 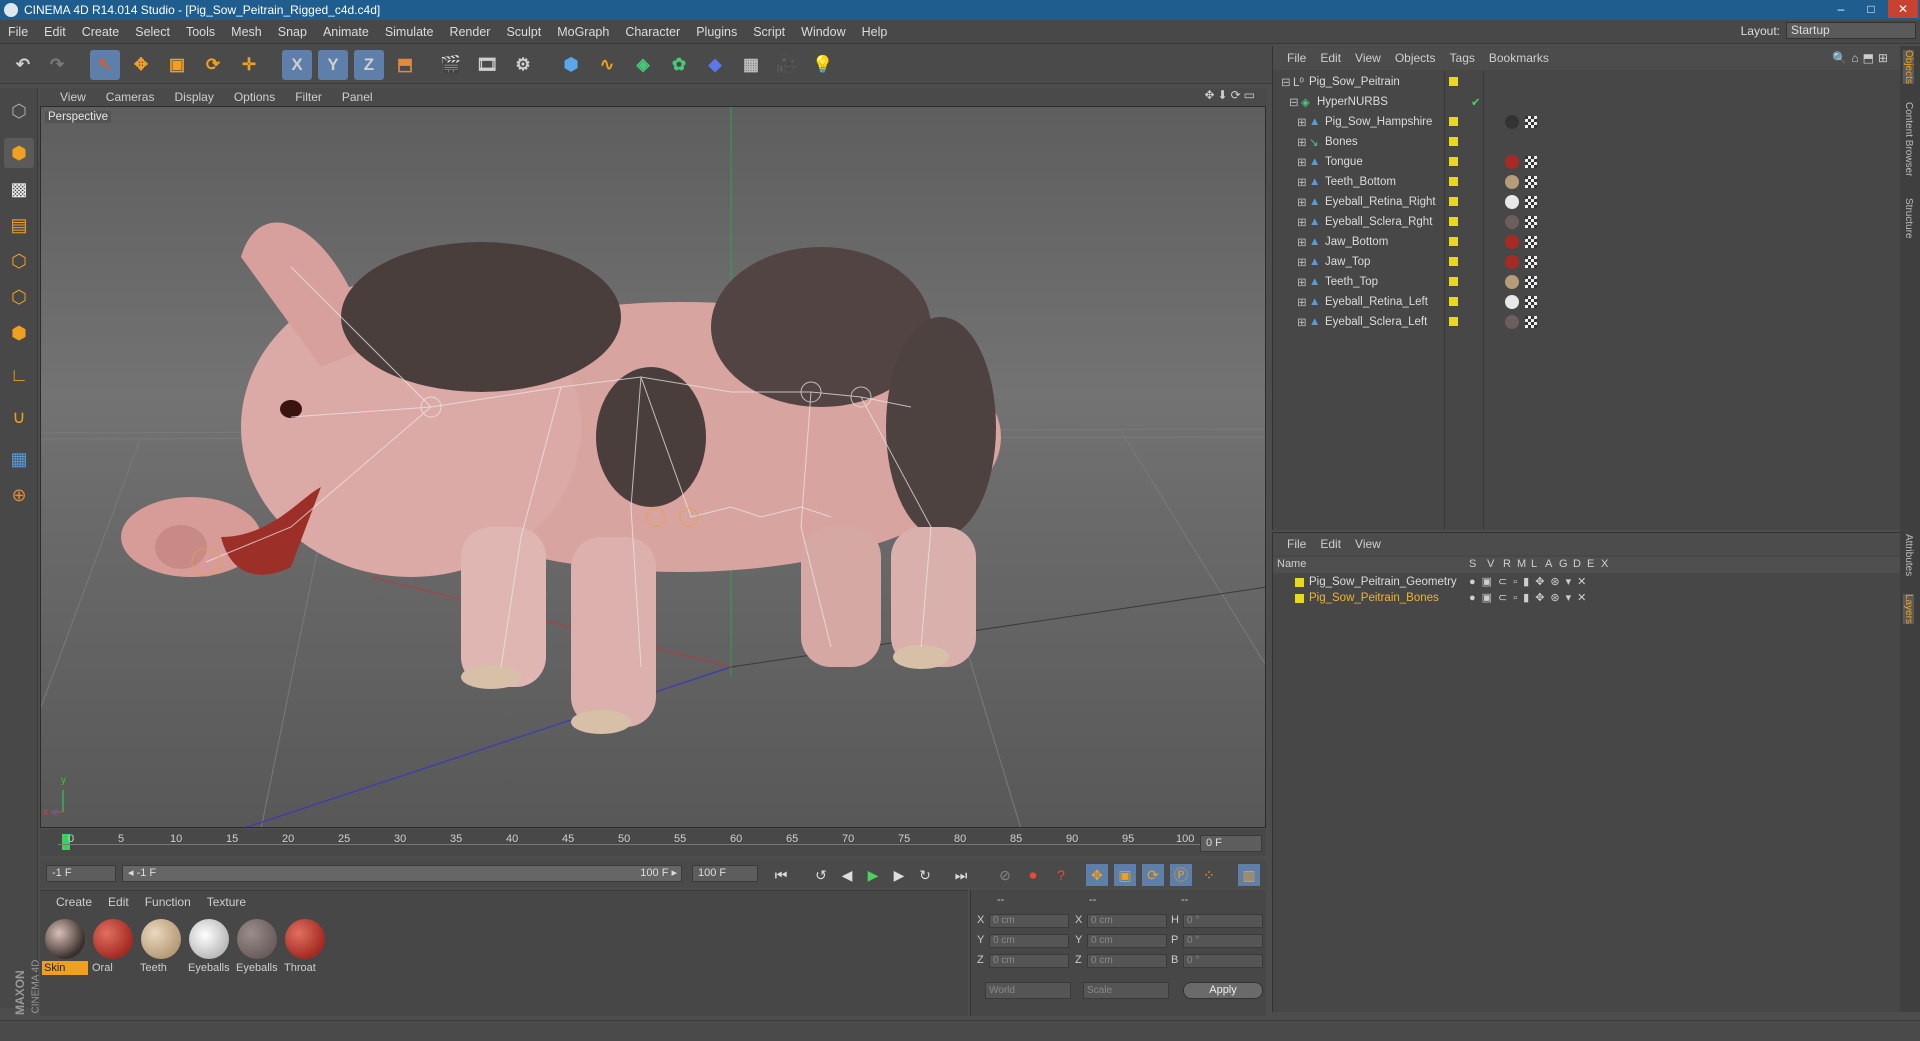 What do you see at coordinates (226, 902) in the screenshot?
I see `material-menu-texture: Texture` at bounding box center [226, 902].